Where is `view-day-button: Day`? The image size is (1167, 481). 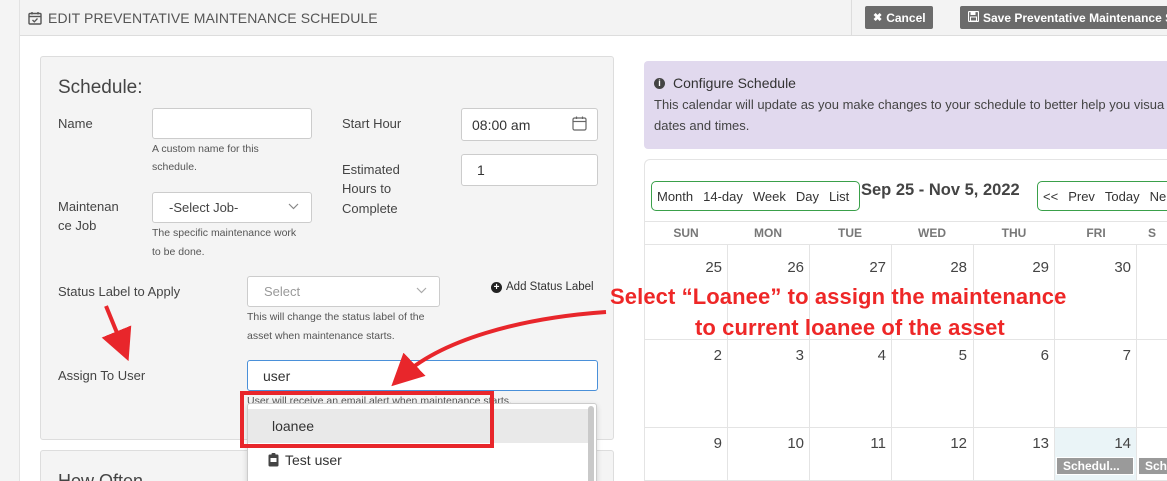 view-day-button: Day is located at coordinates (807, 196).